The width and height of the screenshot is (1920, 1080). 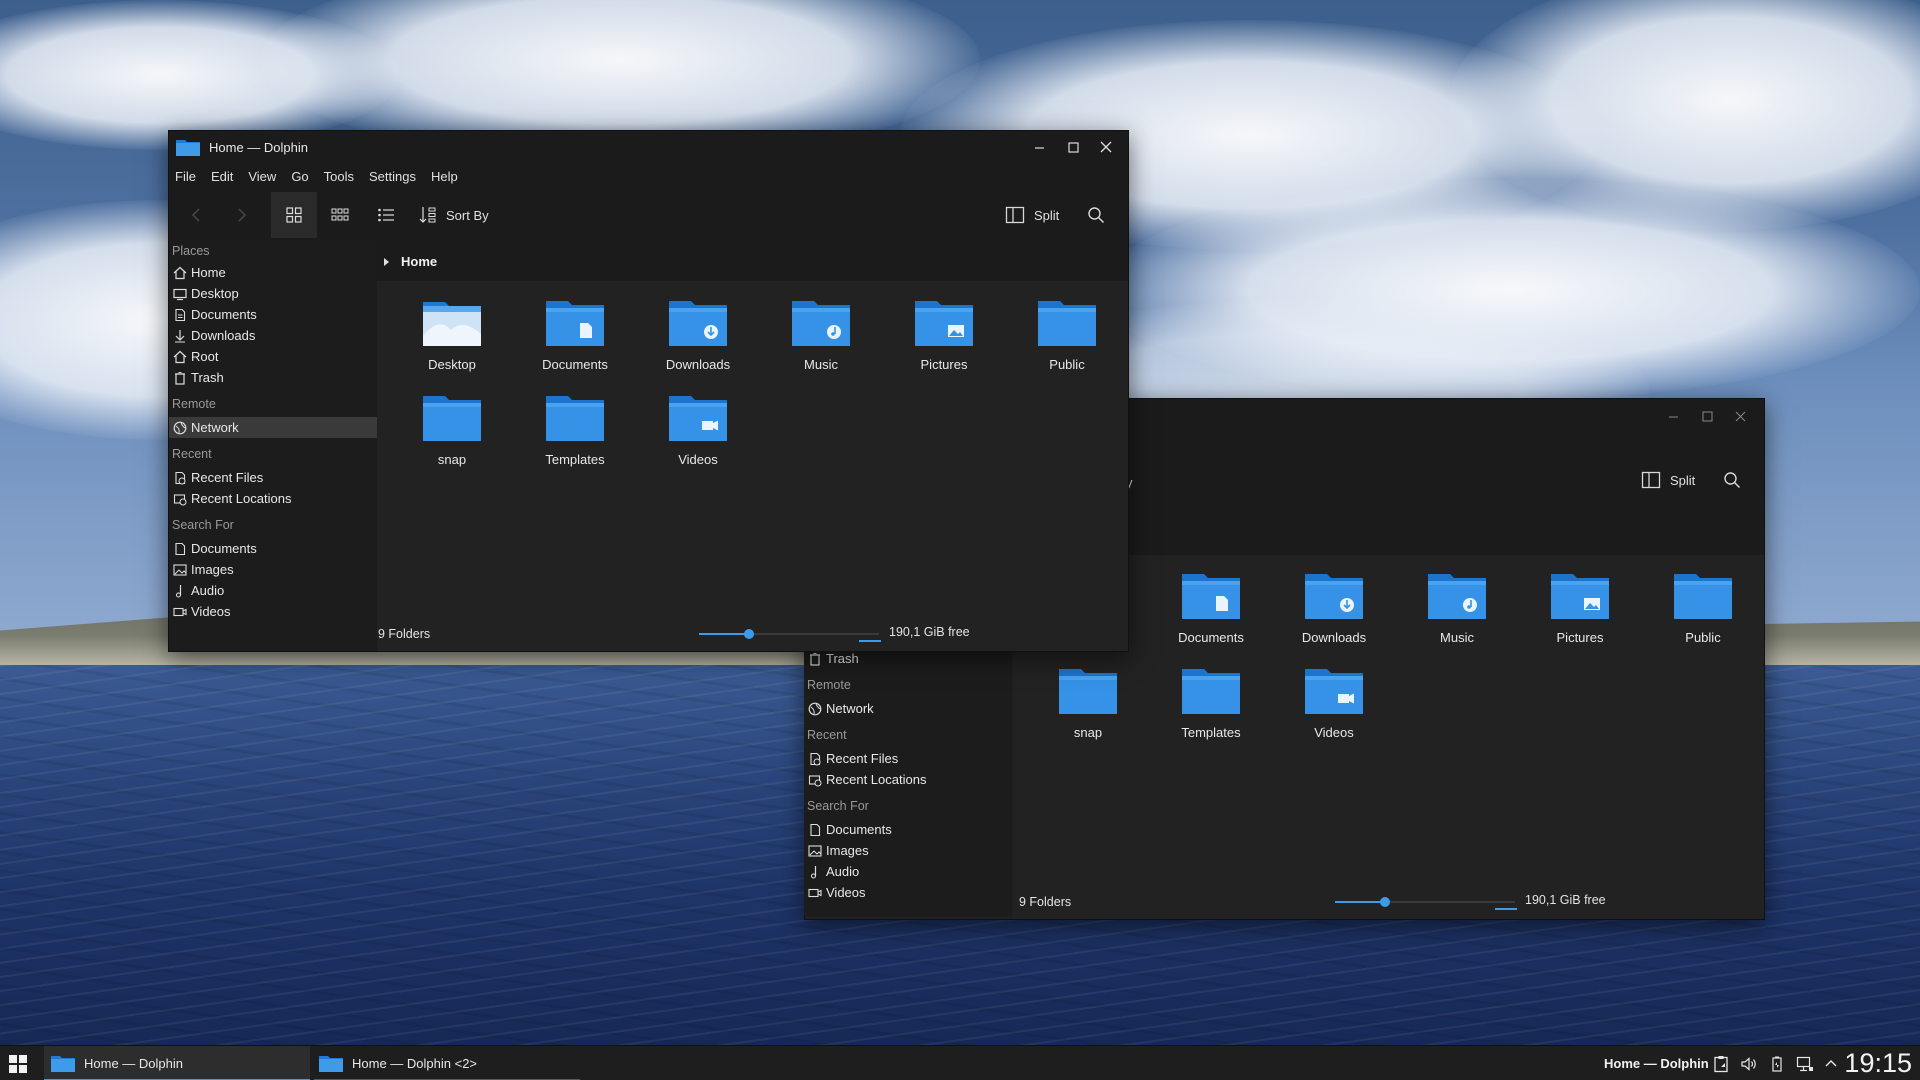 I want to click on title-bar: Home — Dolphin, so click(x=648, y=147).